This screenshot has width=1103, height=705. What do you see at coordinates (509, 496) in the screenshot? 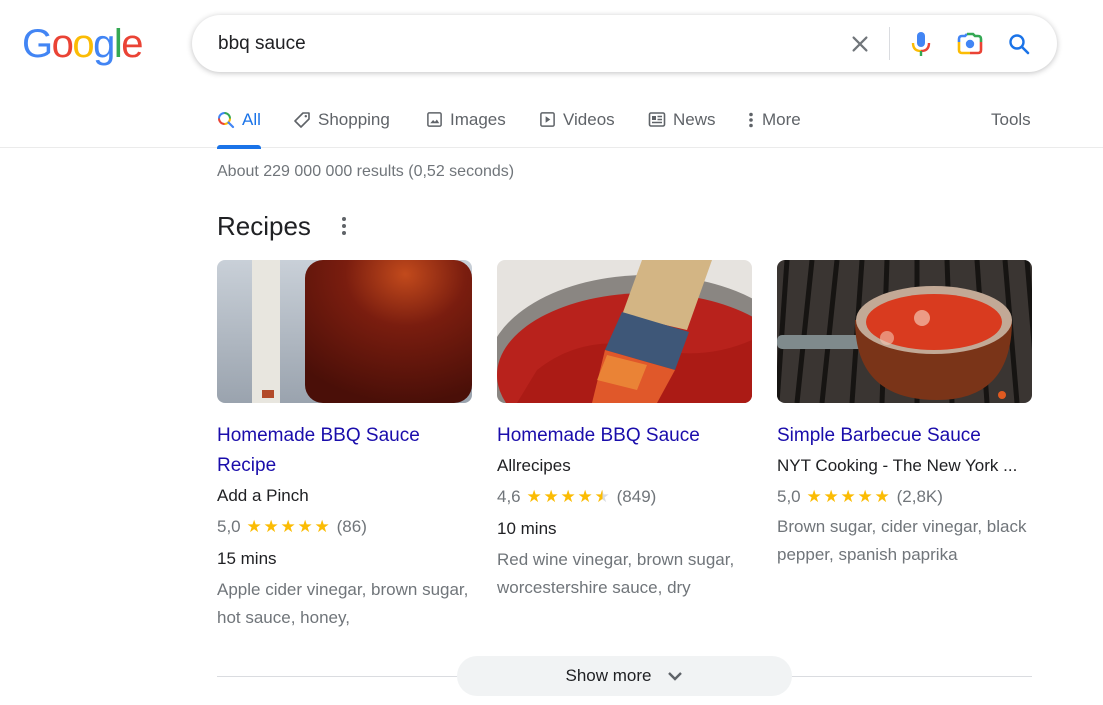
I see `rating-value: 4,6` at bounding box center [509, 496].